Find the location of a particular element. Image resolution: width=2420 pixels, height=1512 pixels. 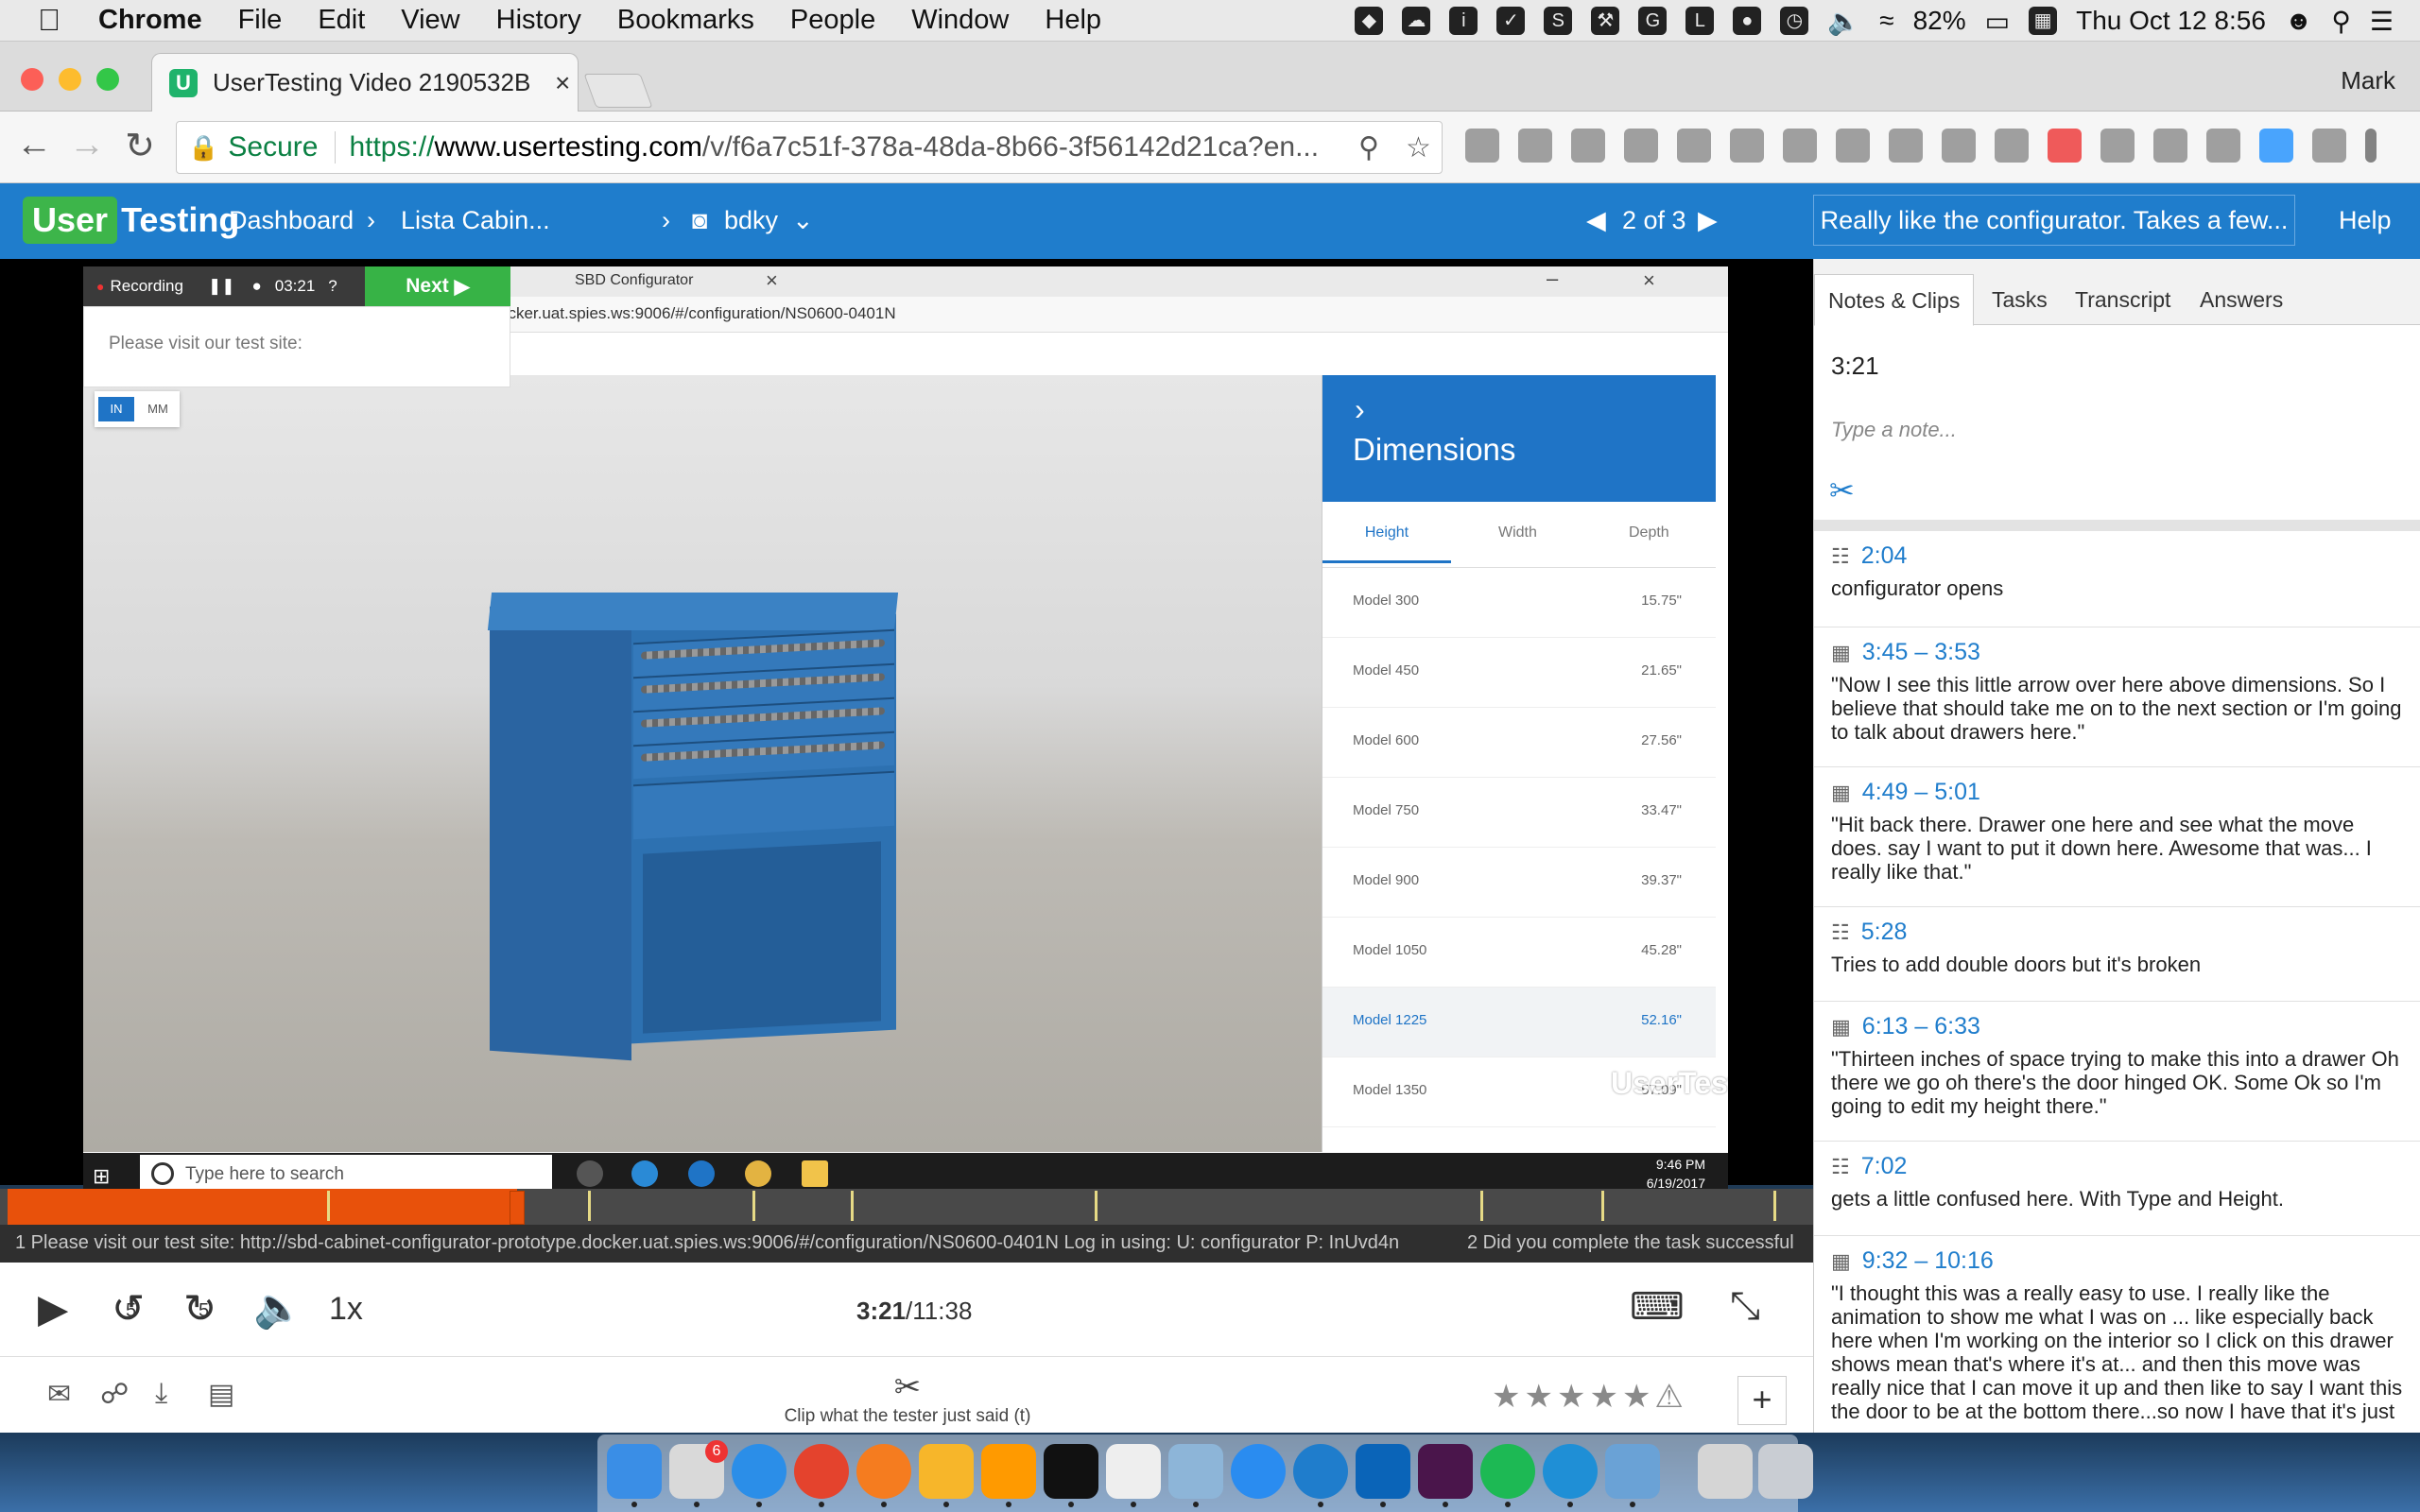

menubar-clock: Thu Oct 12 8:56 is located at coordinates (2171, 21).